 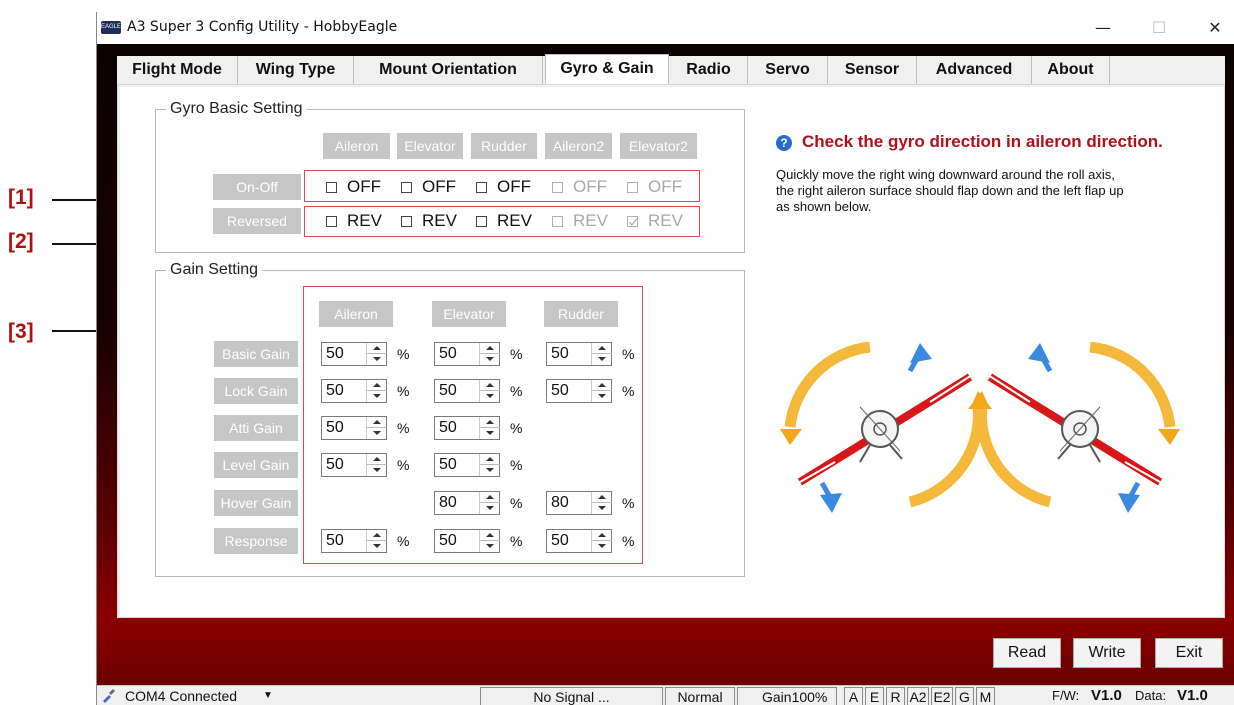 What do you see at coordinates (1159, 28) in the screenshot?
I see `maximize-button: ☐` at bounding box center [1159, 28].